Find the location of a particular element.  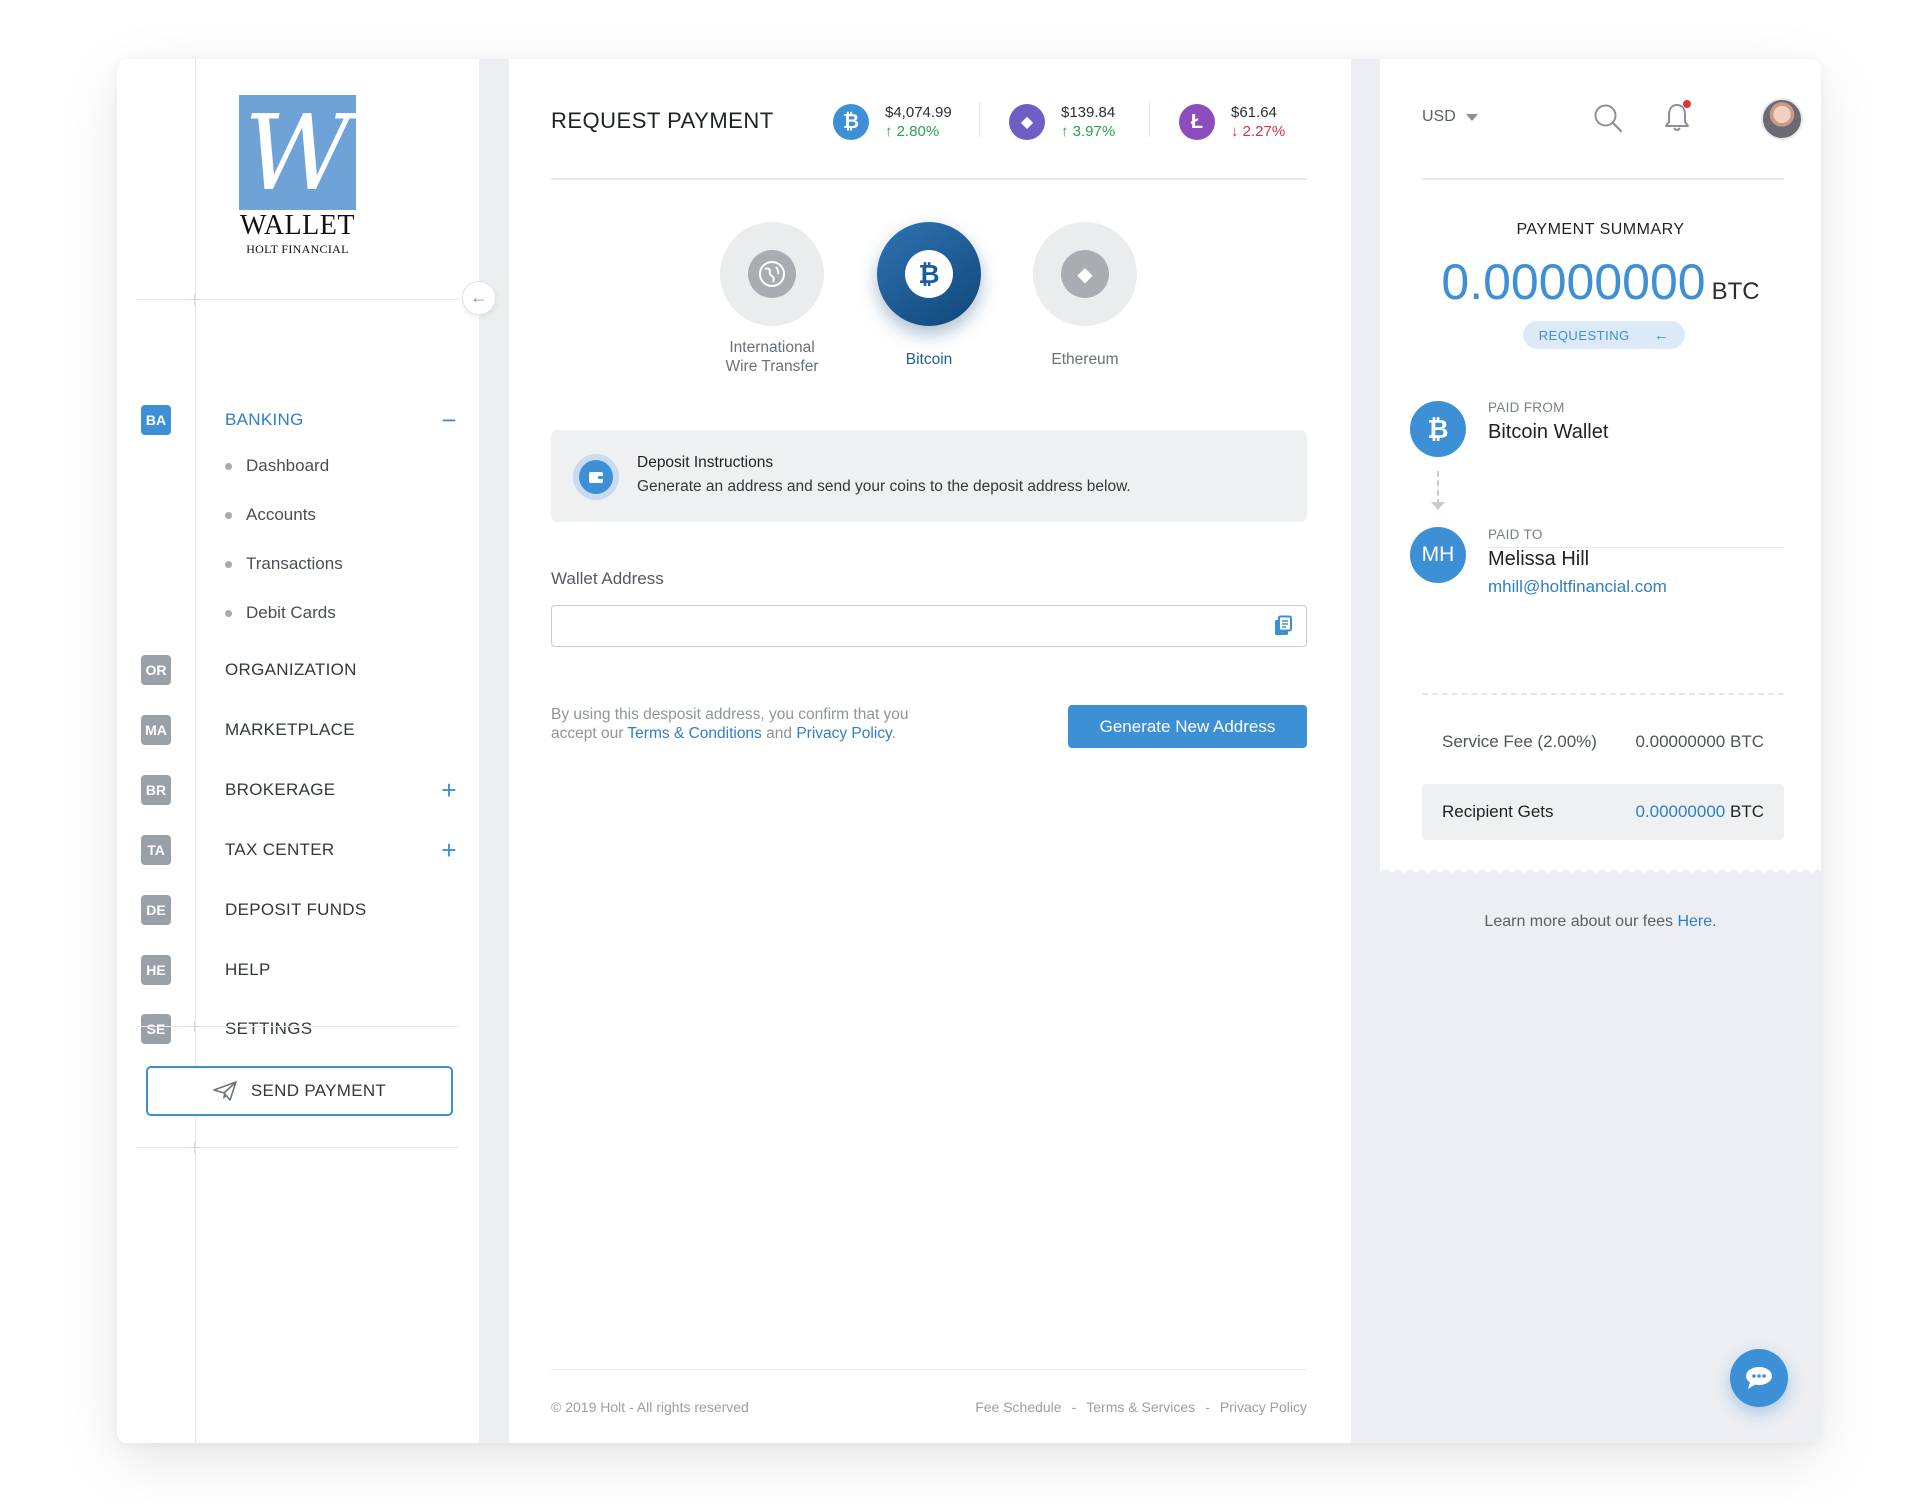

page-title: REQUEST PAYMENT is located at coordinates (662, 120).